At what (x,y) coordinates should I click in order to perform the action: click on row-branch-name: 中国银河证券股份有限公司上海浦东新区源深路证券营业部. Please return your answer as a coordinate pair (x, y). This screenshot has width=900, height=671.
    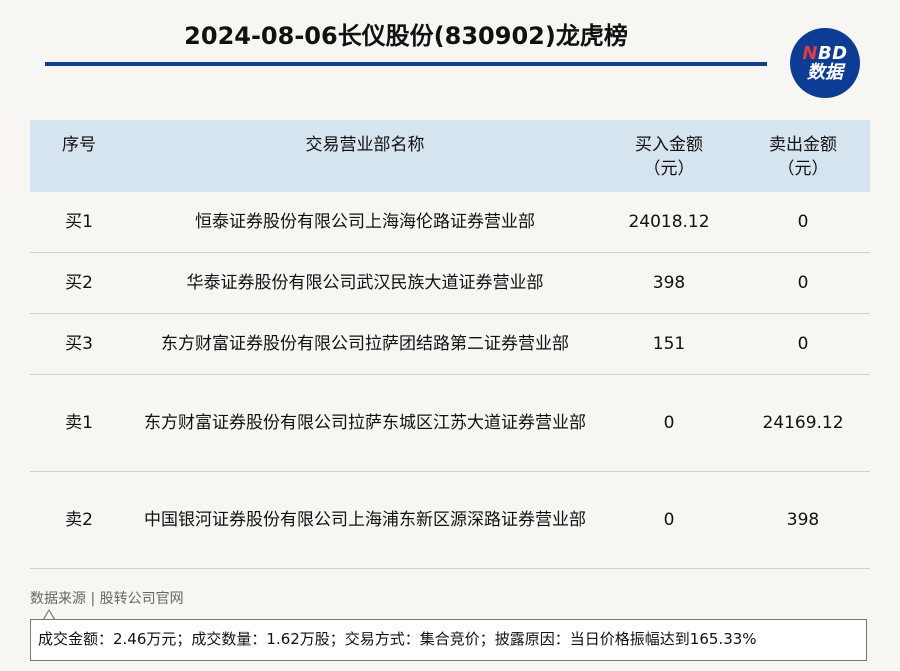
    Looking at the image, I should click on (365, 520).